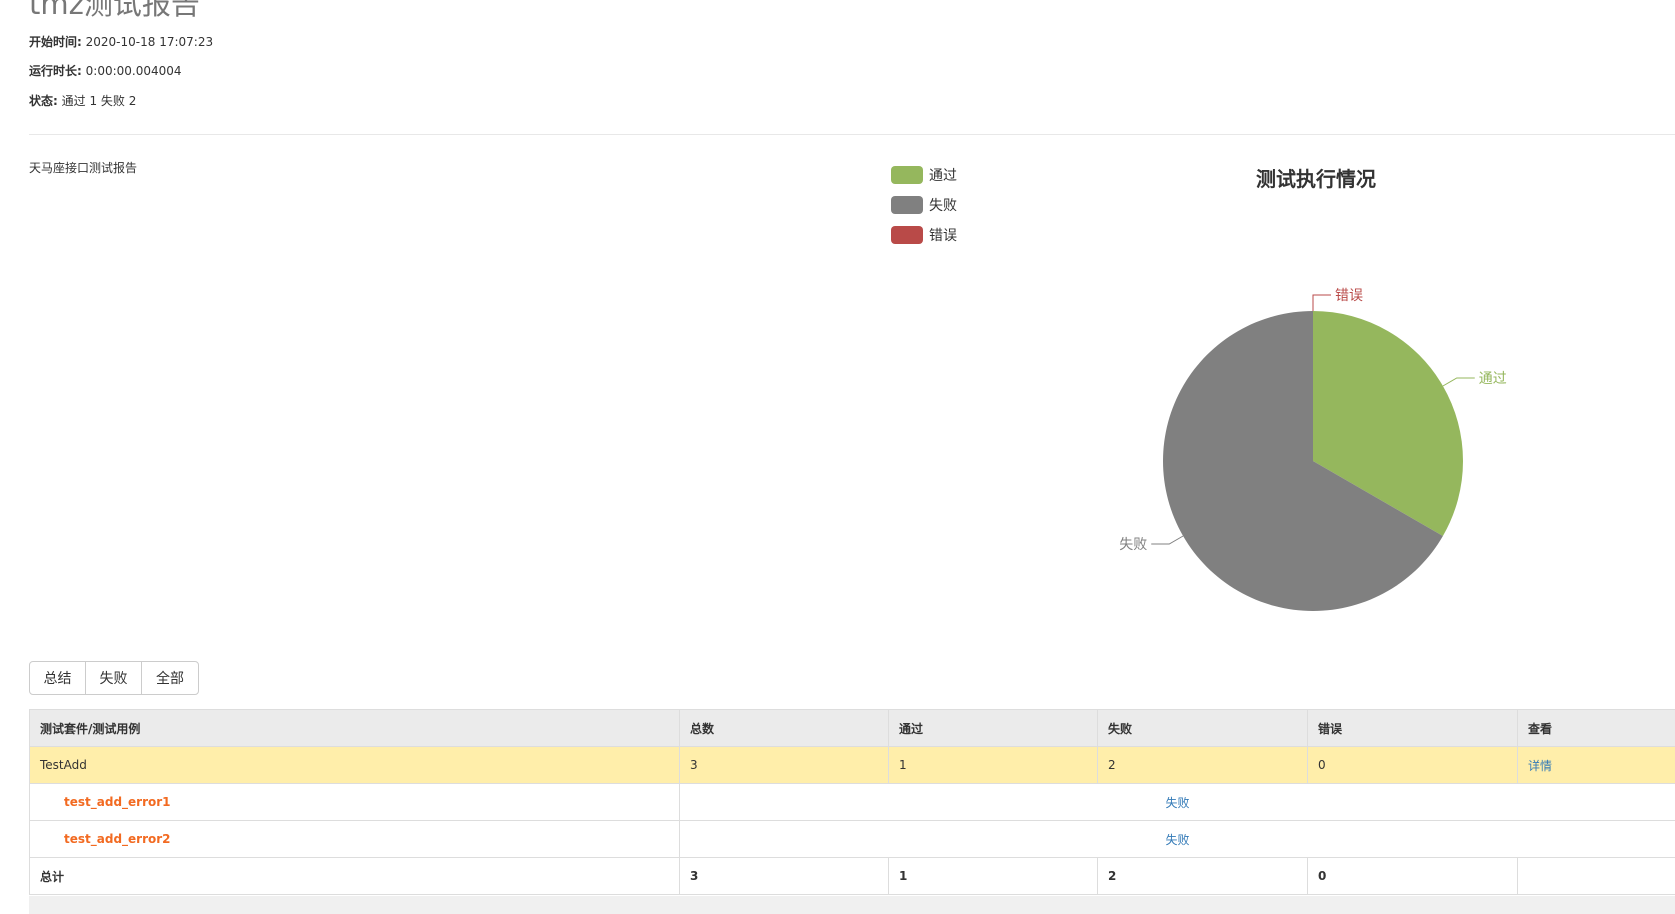 The height and width of the screenshot is (914, 1675). I want to click on total-row: 总计 3 1 2 0, so click(852, 876).